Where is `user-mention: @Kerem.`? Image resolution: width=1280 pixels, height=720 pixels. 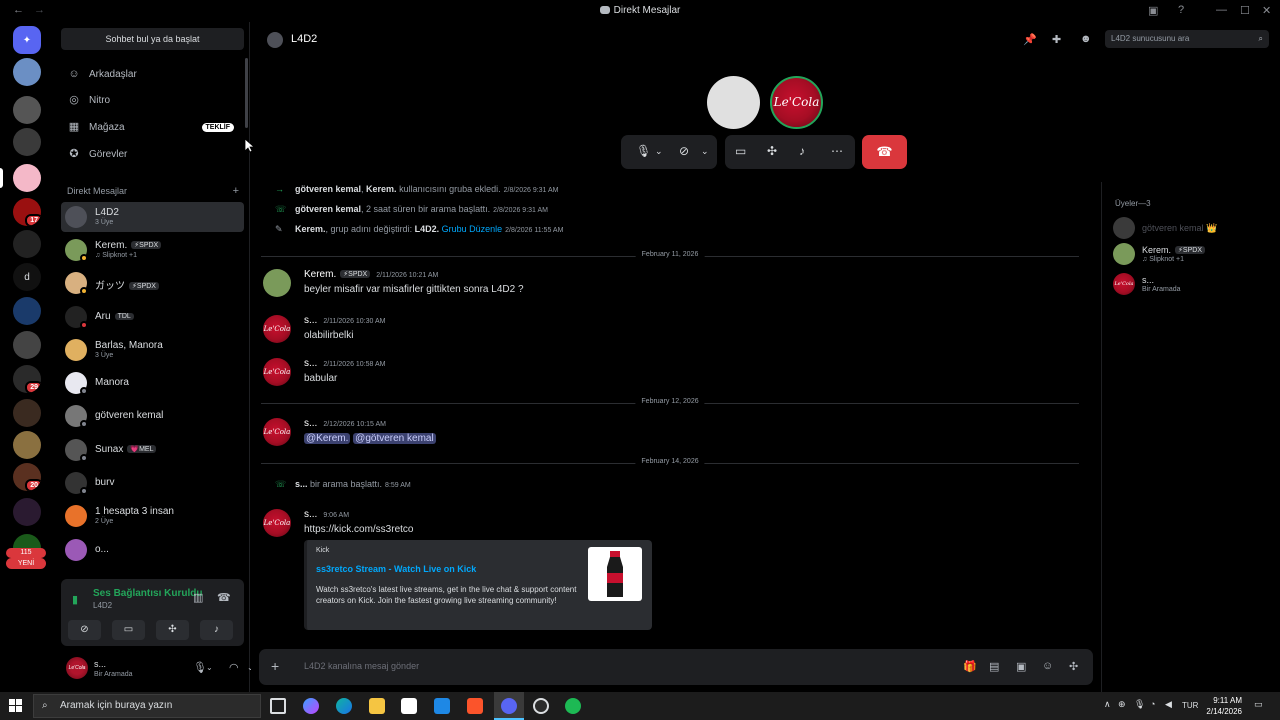 user-mention: @Kerem. is located at coordinates (327, 438).